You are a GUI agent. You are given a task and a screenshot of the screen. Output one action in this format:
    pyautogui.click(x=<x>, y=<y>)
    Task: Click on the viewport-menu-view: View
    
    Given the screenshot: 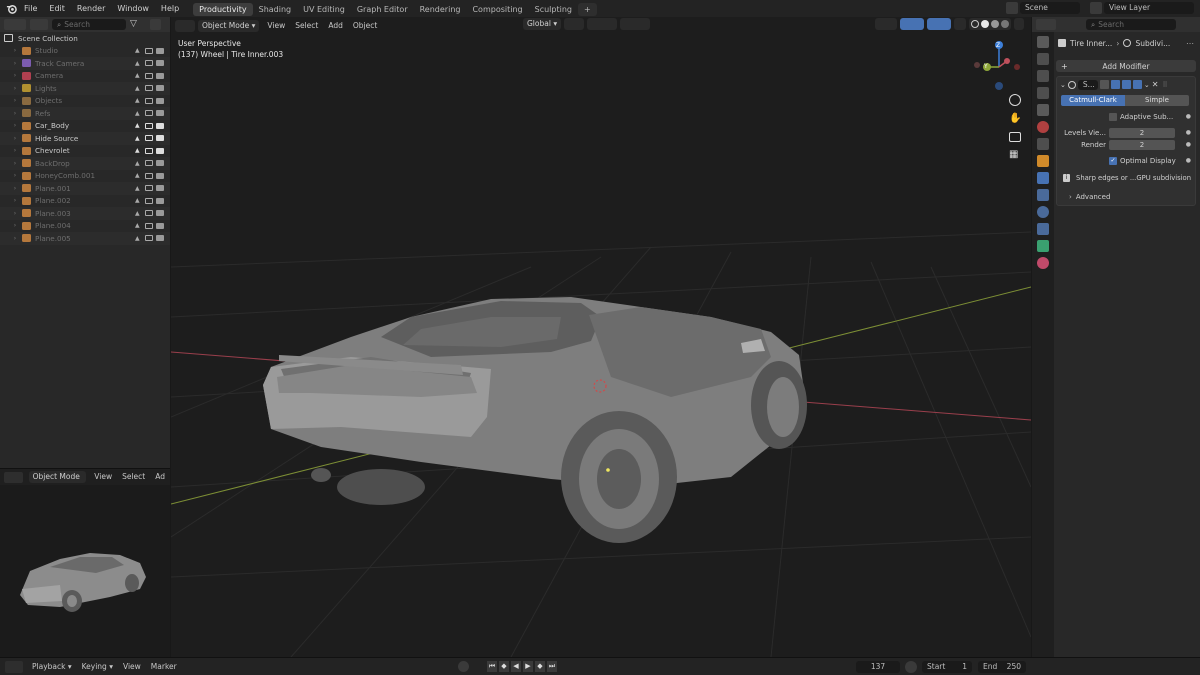 What is the action you would take?
    pyautogui.click(x=276, y=26)
    